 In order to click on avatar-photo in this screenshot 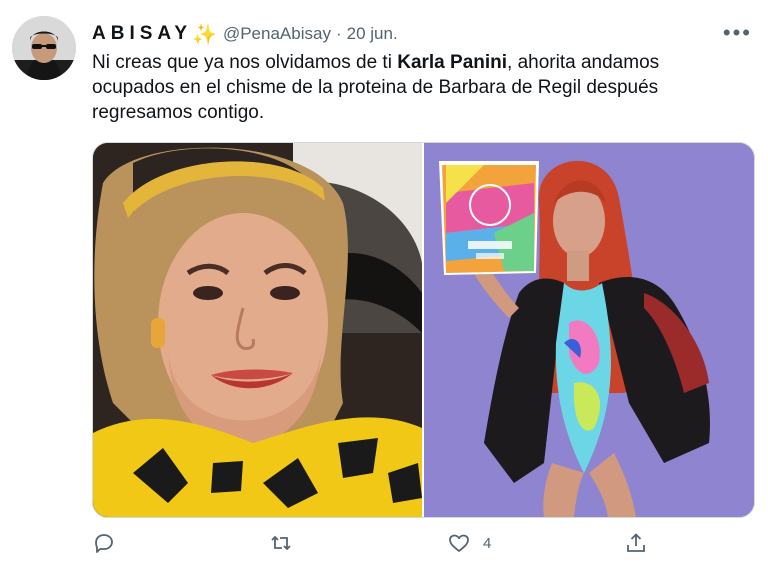, I will do `click(44, 48)`.